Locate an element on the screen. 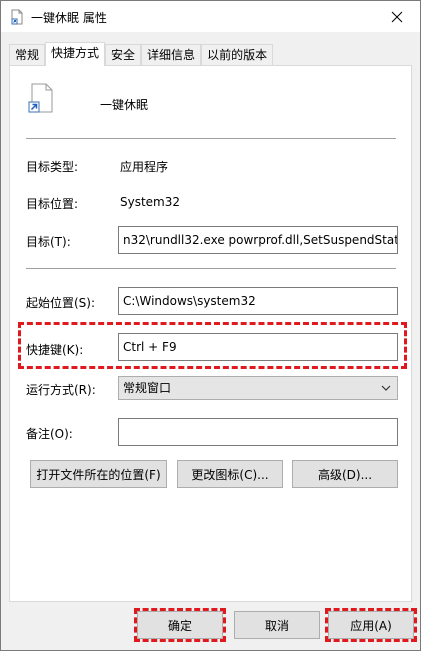 The image size is (421, 651). tab-strip: 常规 快捷方式 安全 详细信息 以前的版本 is located at coordinates (141, 54).